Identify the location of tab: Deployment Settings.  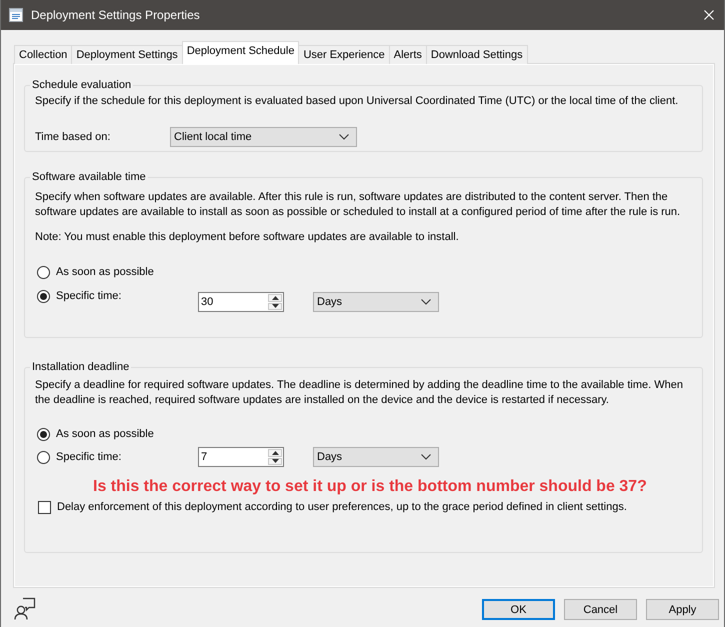
(127, 54).